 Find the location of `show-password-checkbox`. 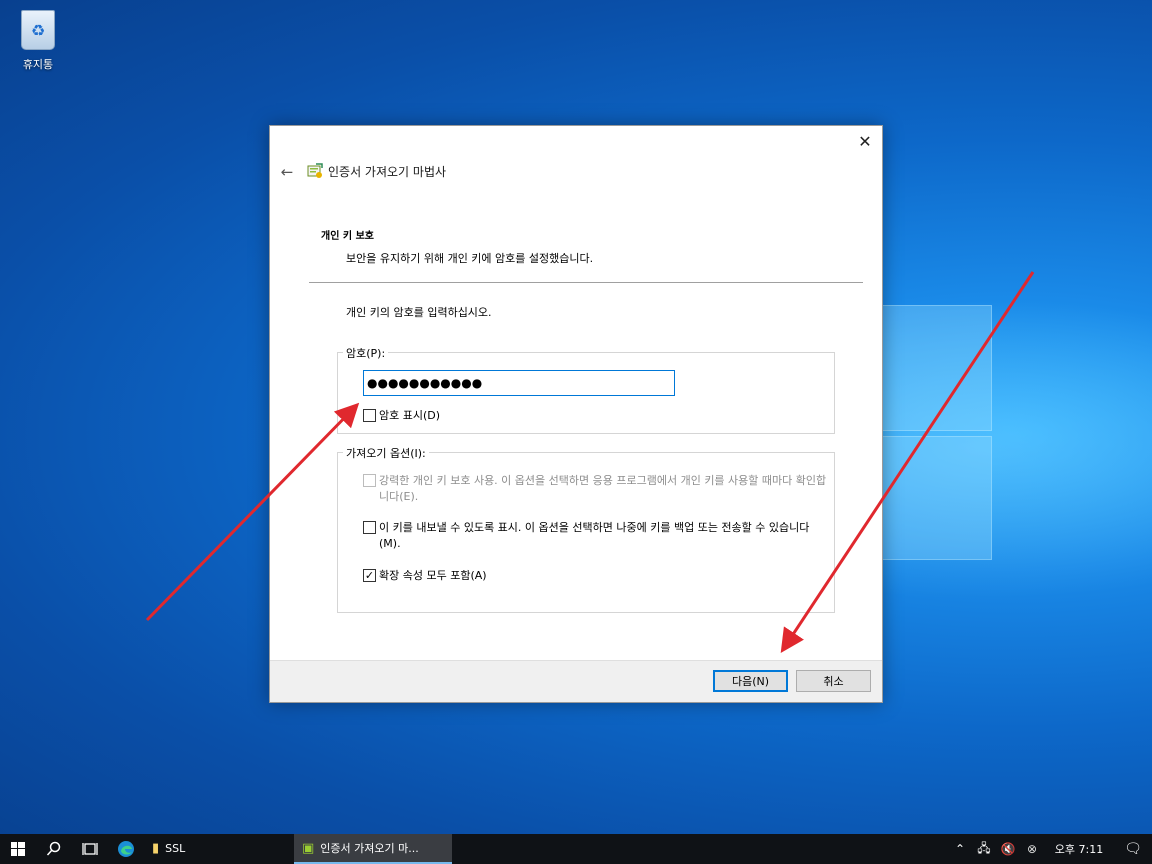

show-password-checkbox is located at coordinates (369, 415).